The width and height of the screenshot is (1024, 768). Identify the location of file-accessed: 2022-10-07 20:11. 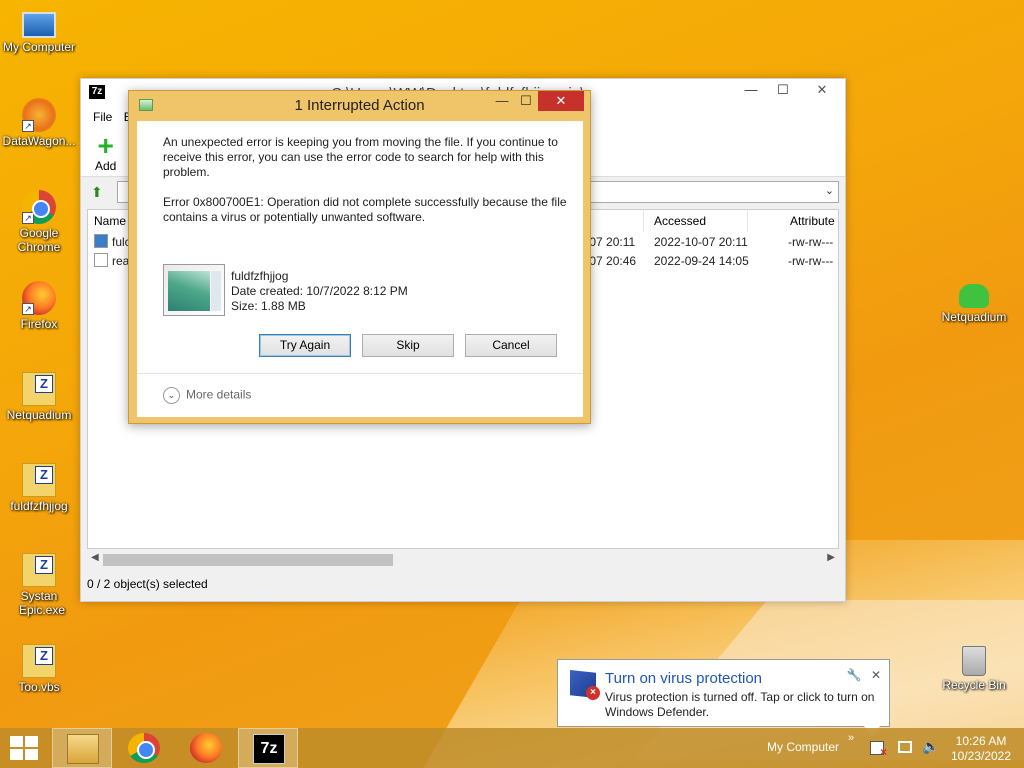
(701, 242).